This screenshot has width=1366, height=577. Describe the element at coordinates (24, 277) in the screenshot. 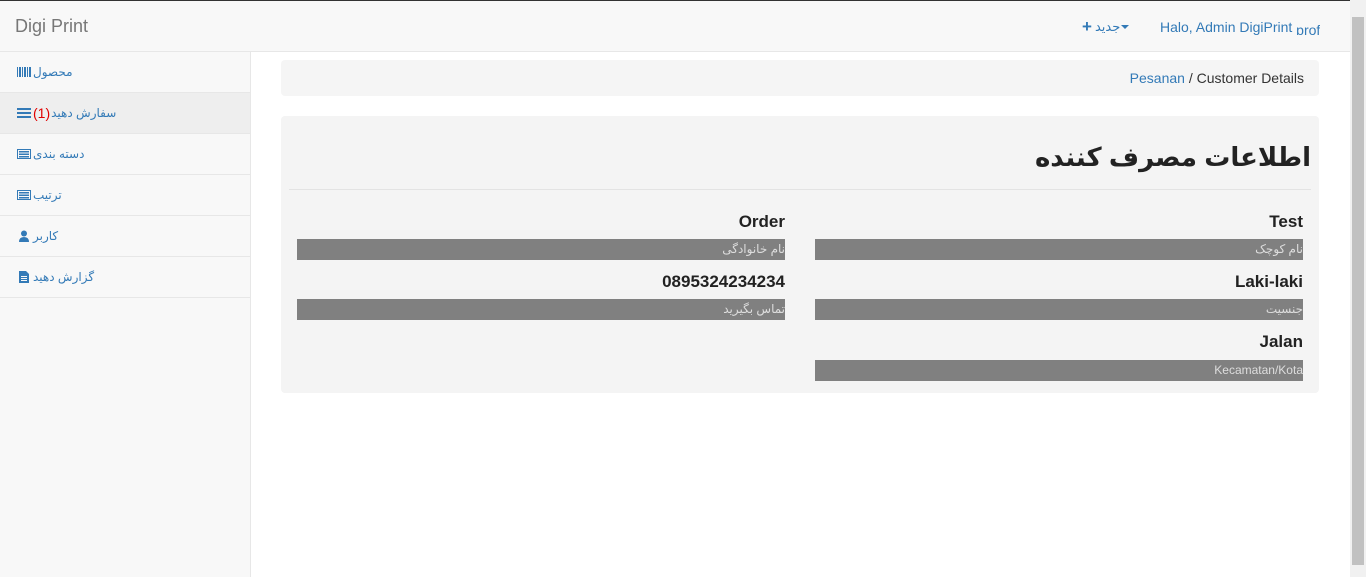

I see `file-icon` at that location.